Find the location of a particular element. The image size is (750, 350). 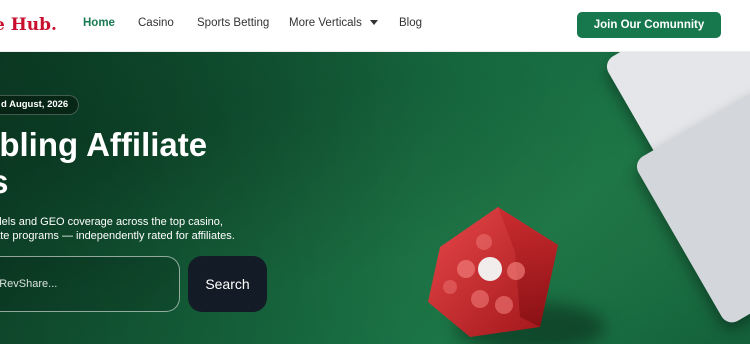

nav-more-verticals: More Verticals is located at coordinates (333, 23).